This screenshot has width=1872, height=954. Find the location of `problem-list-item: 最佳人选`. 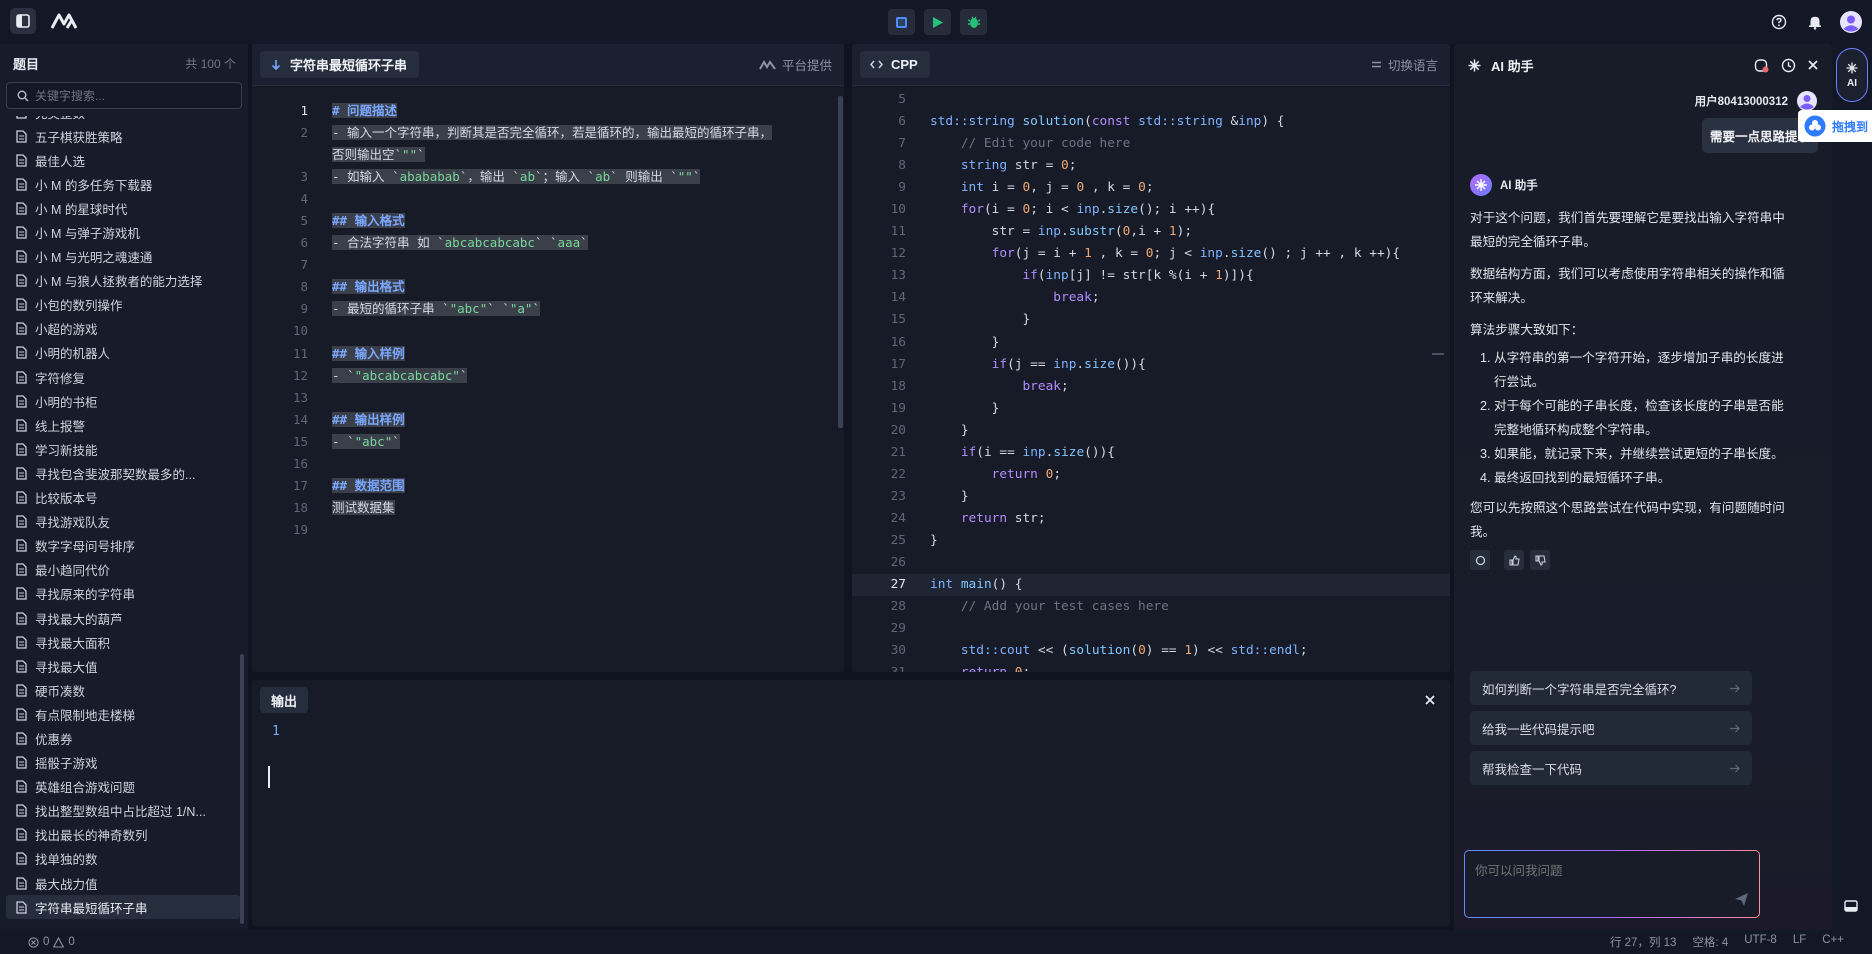

problem-list-item: 最佳人选 is located at coordinates (123, 160).